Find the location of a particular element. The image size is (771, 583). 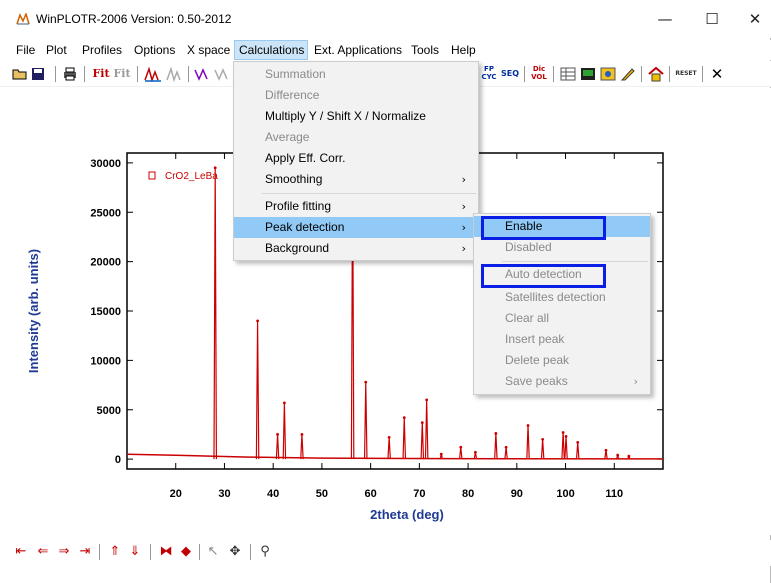

menu-item-average: Average is located at coordinates (287, 137).